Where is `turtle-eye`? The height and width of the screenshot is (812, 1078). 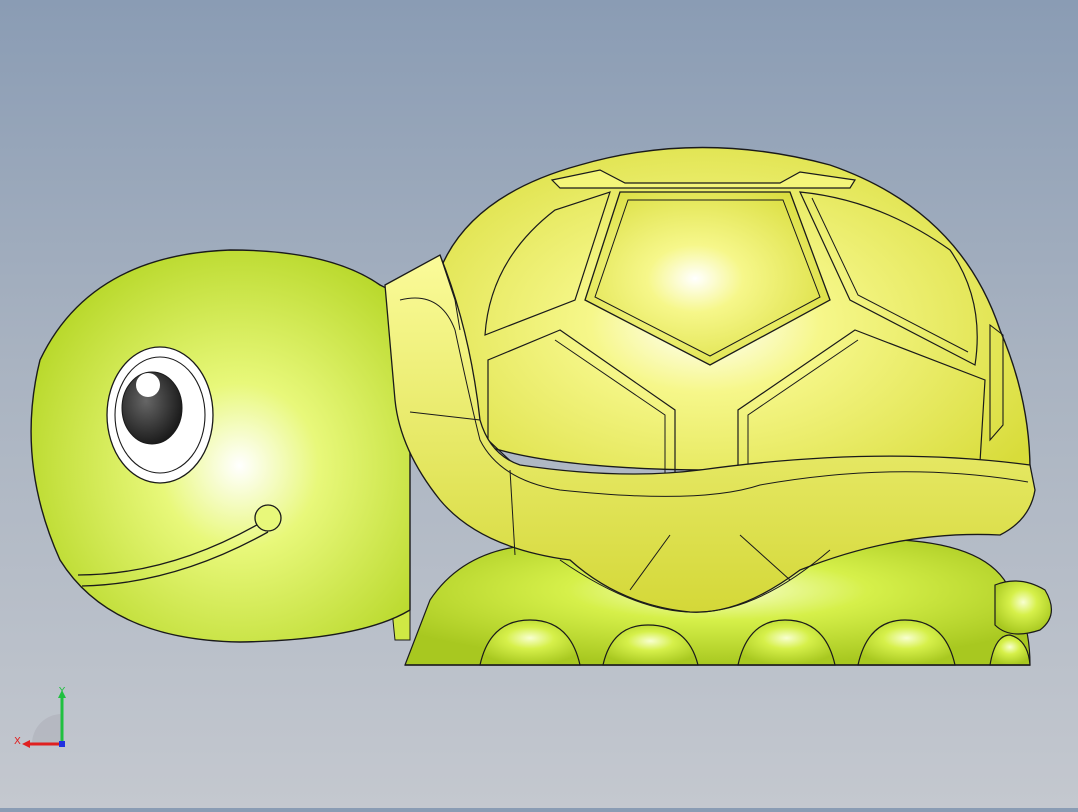
turtle-eye is located at coordinates (160, 415).